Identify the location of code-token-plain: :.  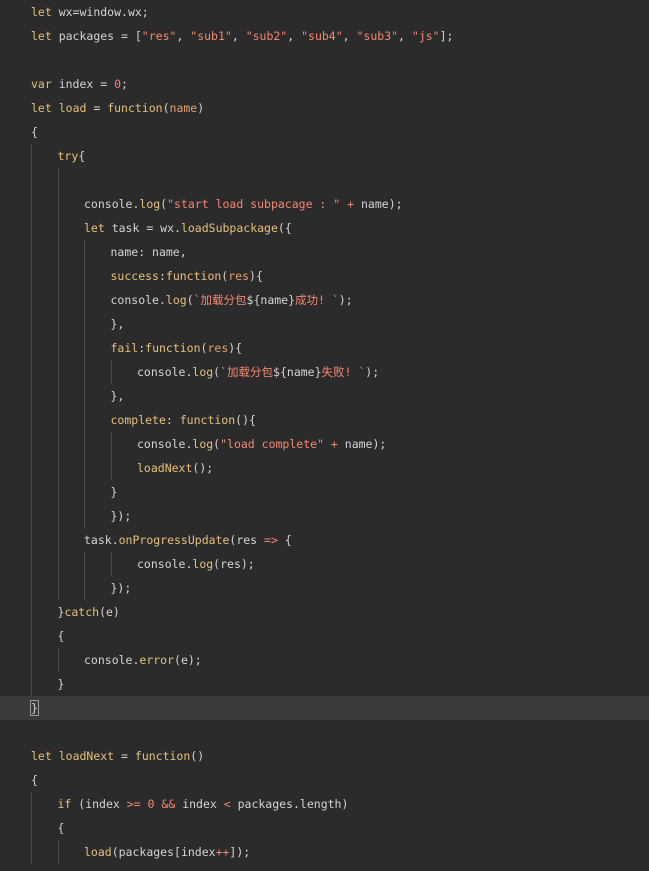
(172, 420).